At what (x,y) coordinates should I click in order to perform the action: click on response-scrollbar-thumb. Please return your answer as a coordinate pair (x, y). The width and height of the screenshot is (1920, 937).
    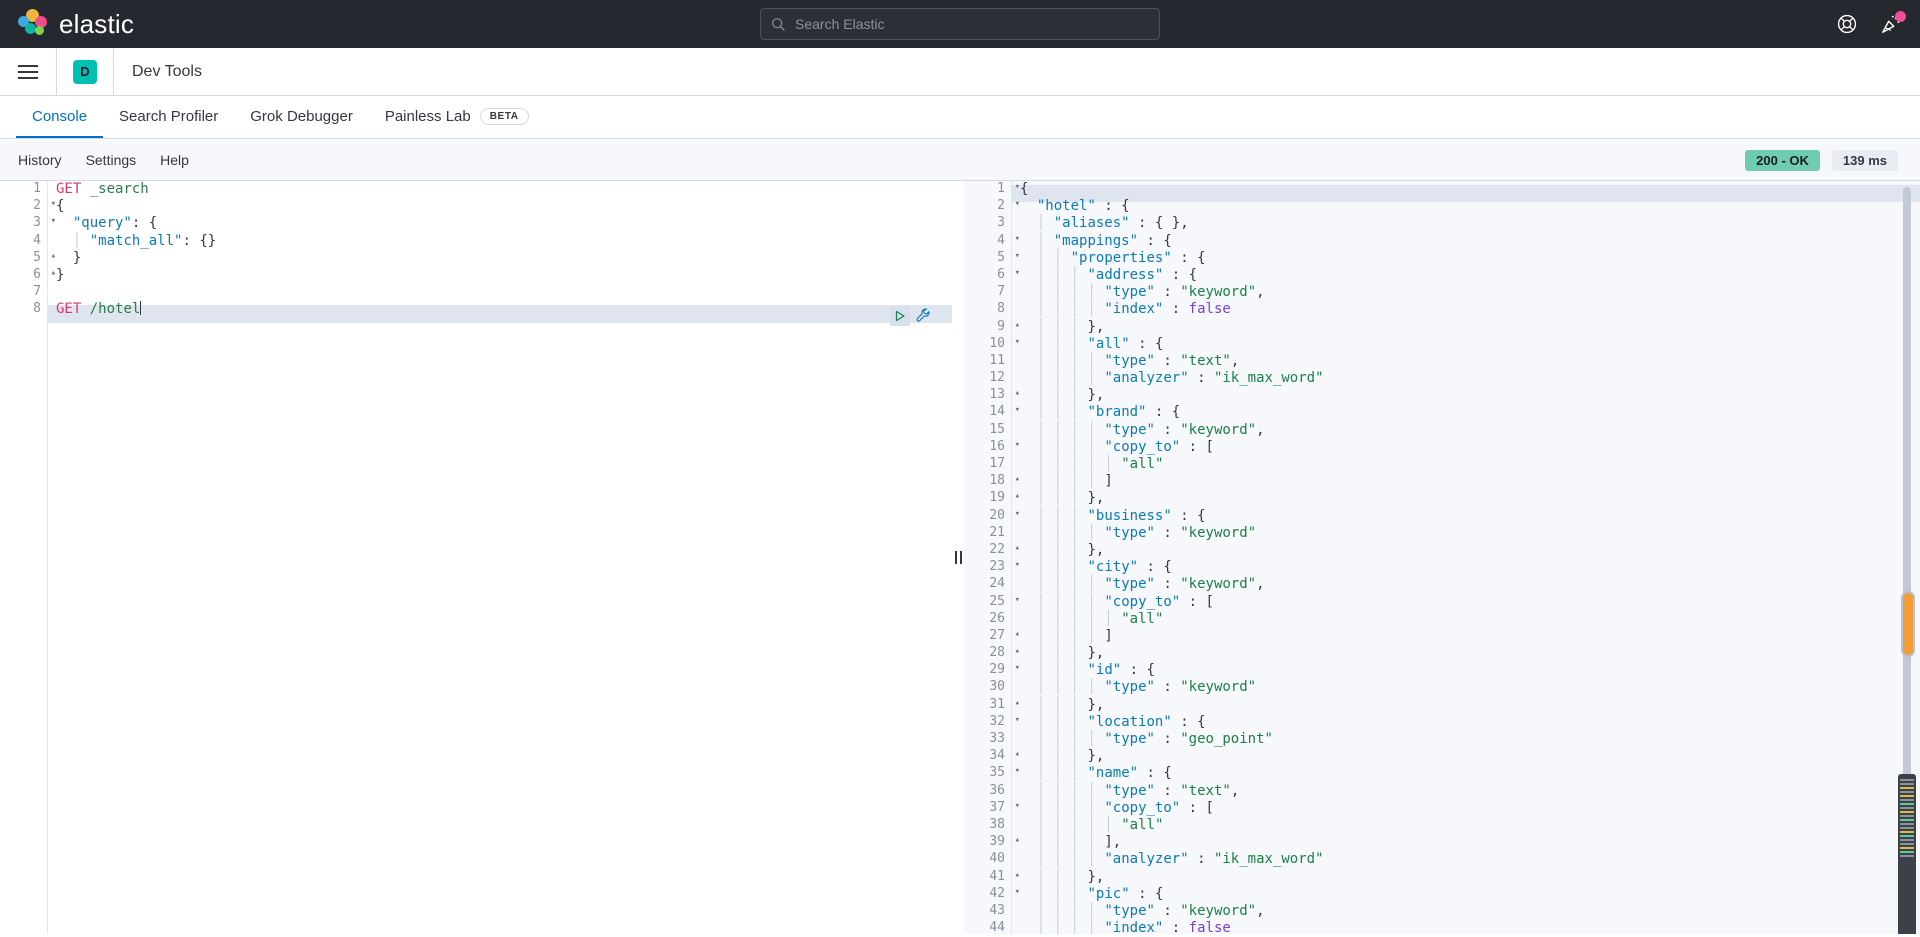
    Looking at the image, I should click on (1908, 624).